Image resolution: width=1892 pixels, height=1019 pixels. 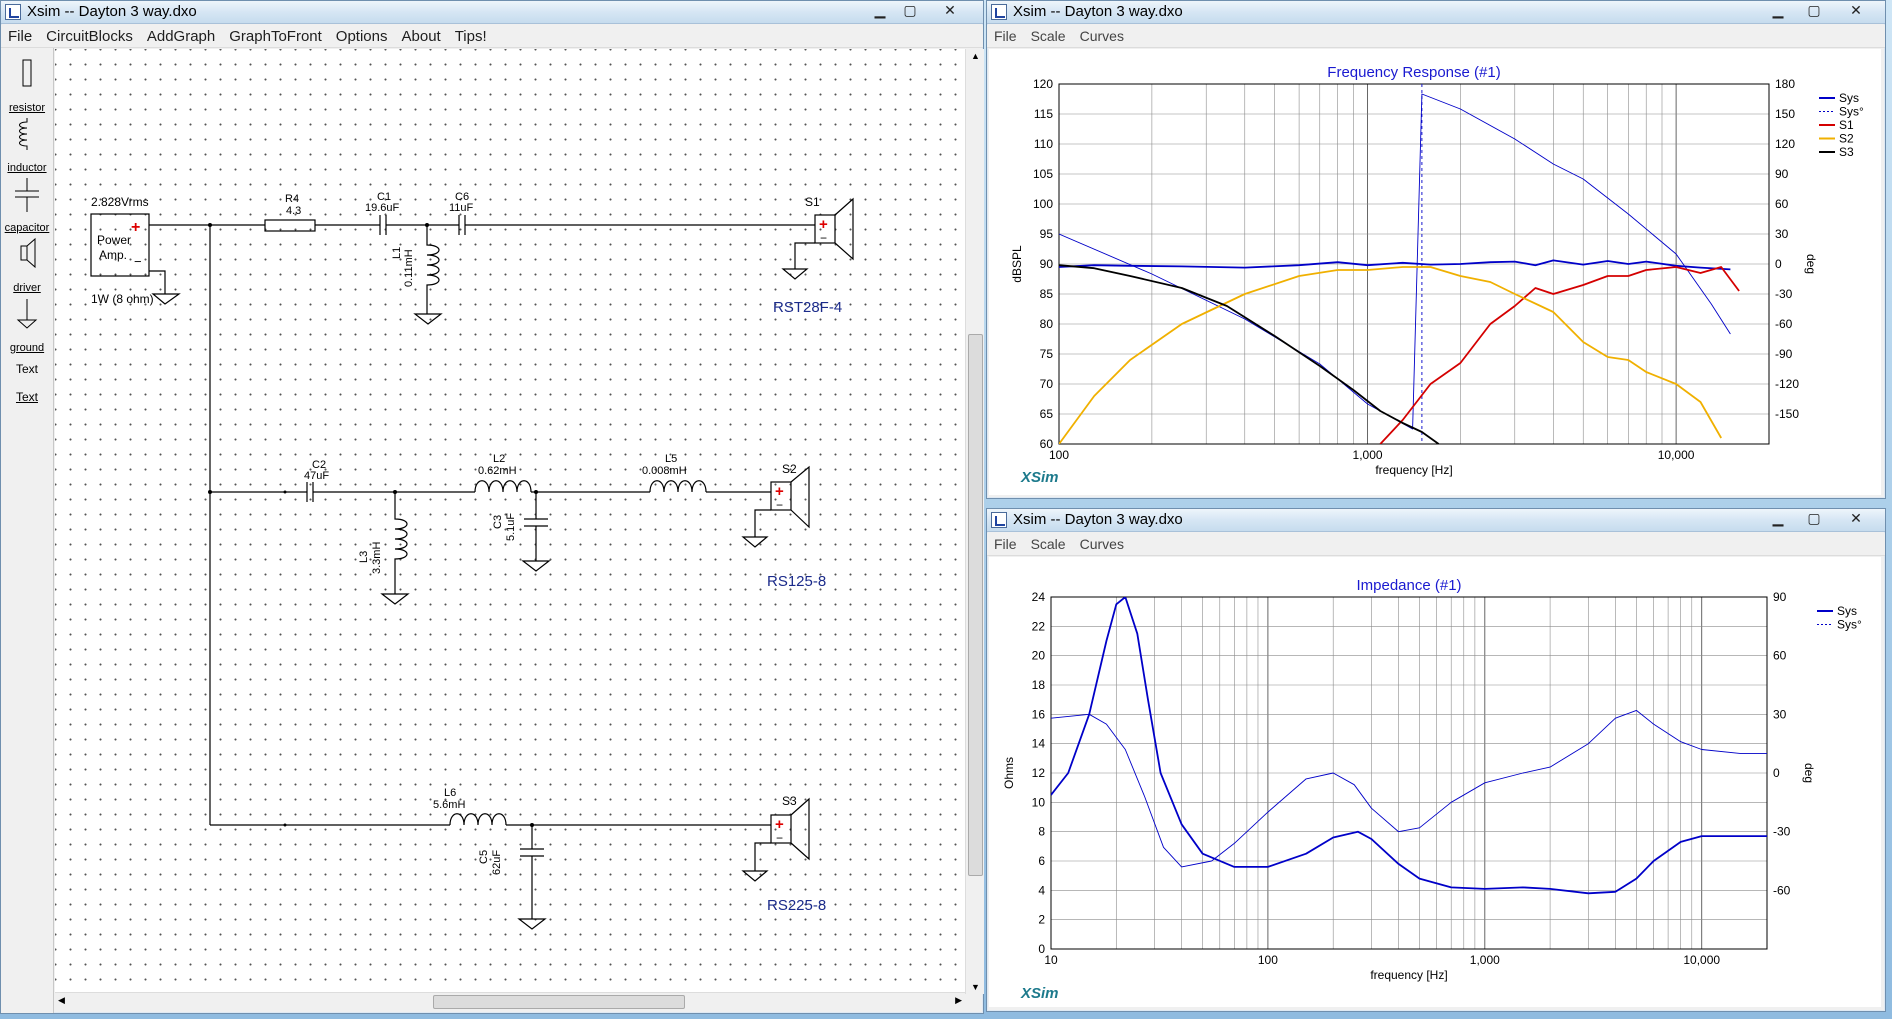 What do you see at coordinates (275, 35) in the screenshot?
I see `menu-graphtofront: GraphToFront` at bounding box center [275, 35].